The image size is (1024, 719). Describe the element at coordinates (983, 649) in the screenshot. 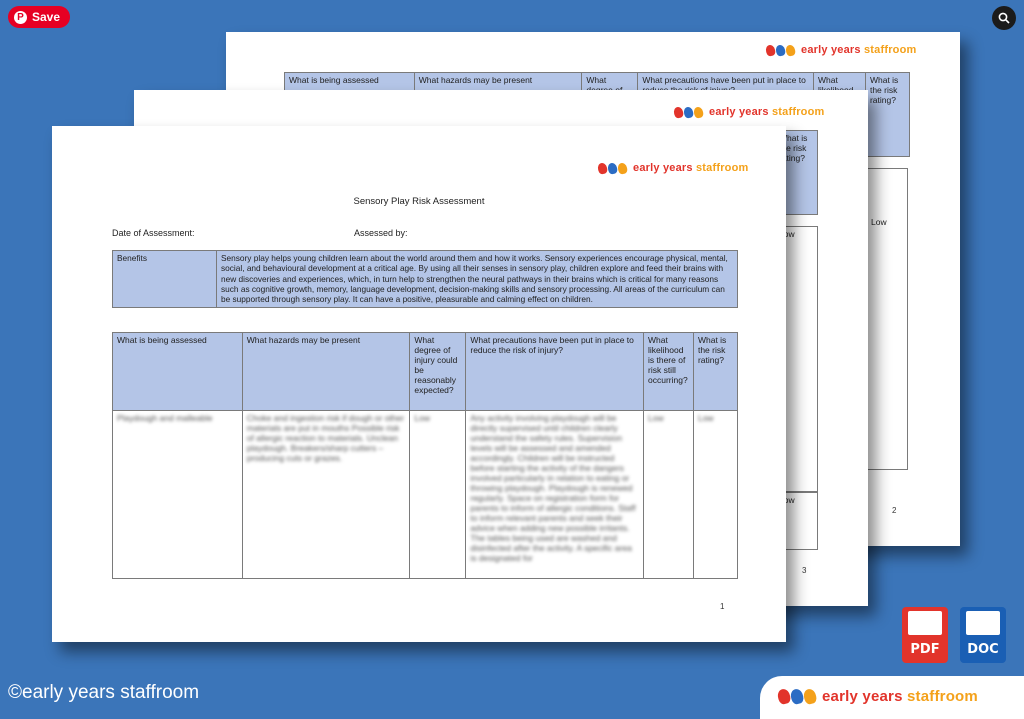

I see `doc-label: DOC` at that location.